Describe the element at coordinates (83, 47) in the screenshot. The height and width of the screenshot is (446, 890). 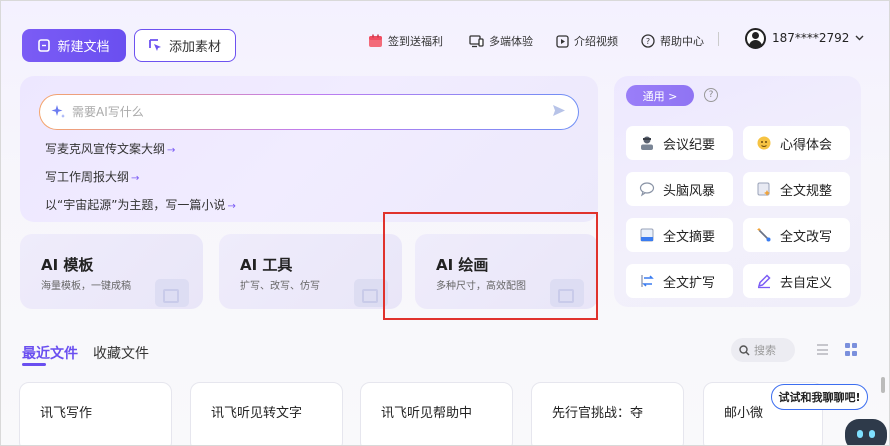
I see `new-document-label: 新建文档` at that location.